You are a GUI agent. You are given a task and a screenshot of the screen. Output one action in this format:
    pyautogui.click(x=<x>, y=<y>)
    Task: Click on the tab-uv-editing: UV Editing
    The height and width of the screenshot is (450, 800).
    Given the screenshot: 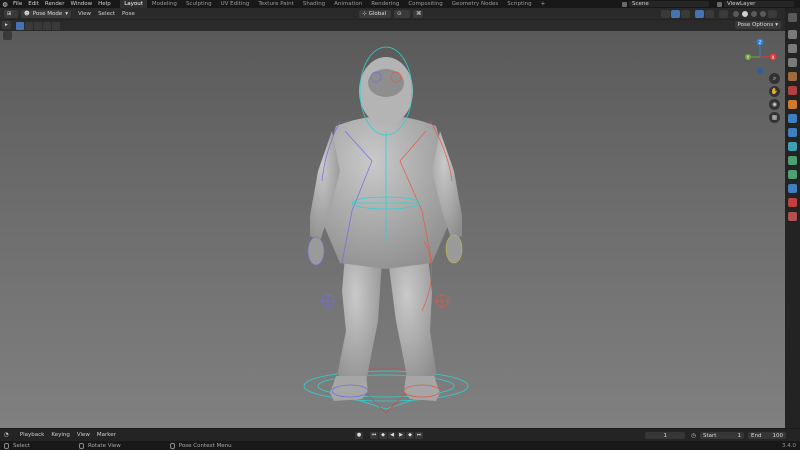 What is the action you would take?
    pyautogui.click(x=235, y=4)
    